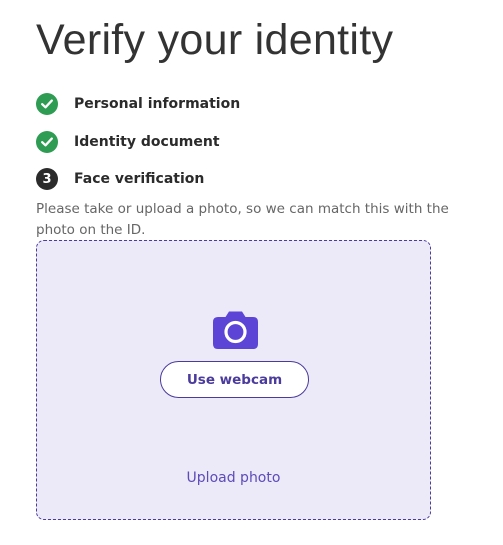 The image size is (503, 545). I want to click on use-webcam-button: Use webcam, so click(234, 379).